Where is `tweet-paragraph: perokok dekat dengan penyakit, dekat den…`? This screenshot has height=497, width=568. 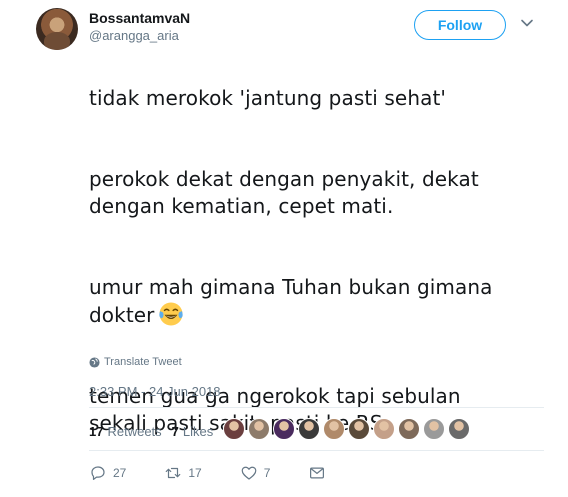 tweet-paragraph: perokok dekat dengan penyakit, dekat den… is located at coordinates (284, 192).